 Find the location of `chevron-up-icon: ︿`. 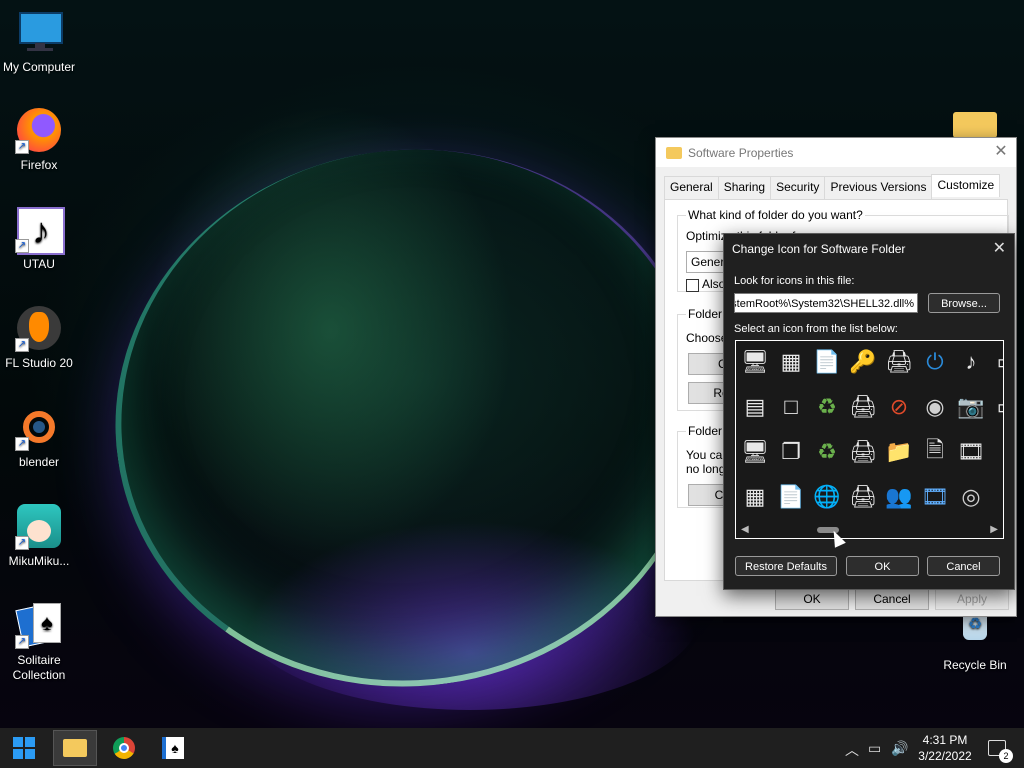

chevron-up-icon: ︿ is located at coordinates (852, 750).